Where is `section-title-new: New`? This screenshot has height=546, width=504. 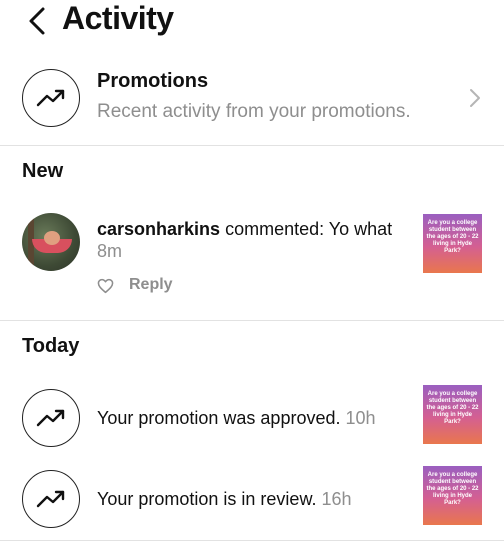
section-title-new: New is located at coordinates (43, 171).